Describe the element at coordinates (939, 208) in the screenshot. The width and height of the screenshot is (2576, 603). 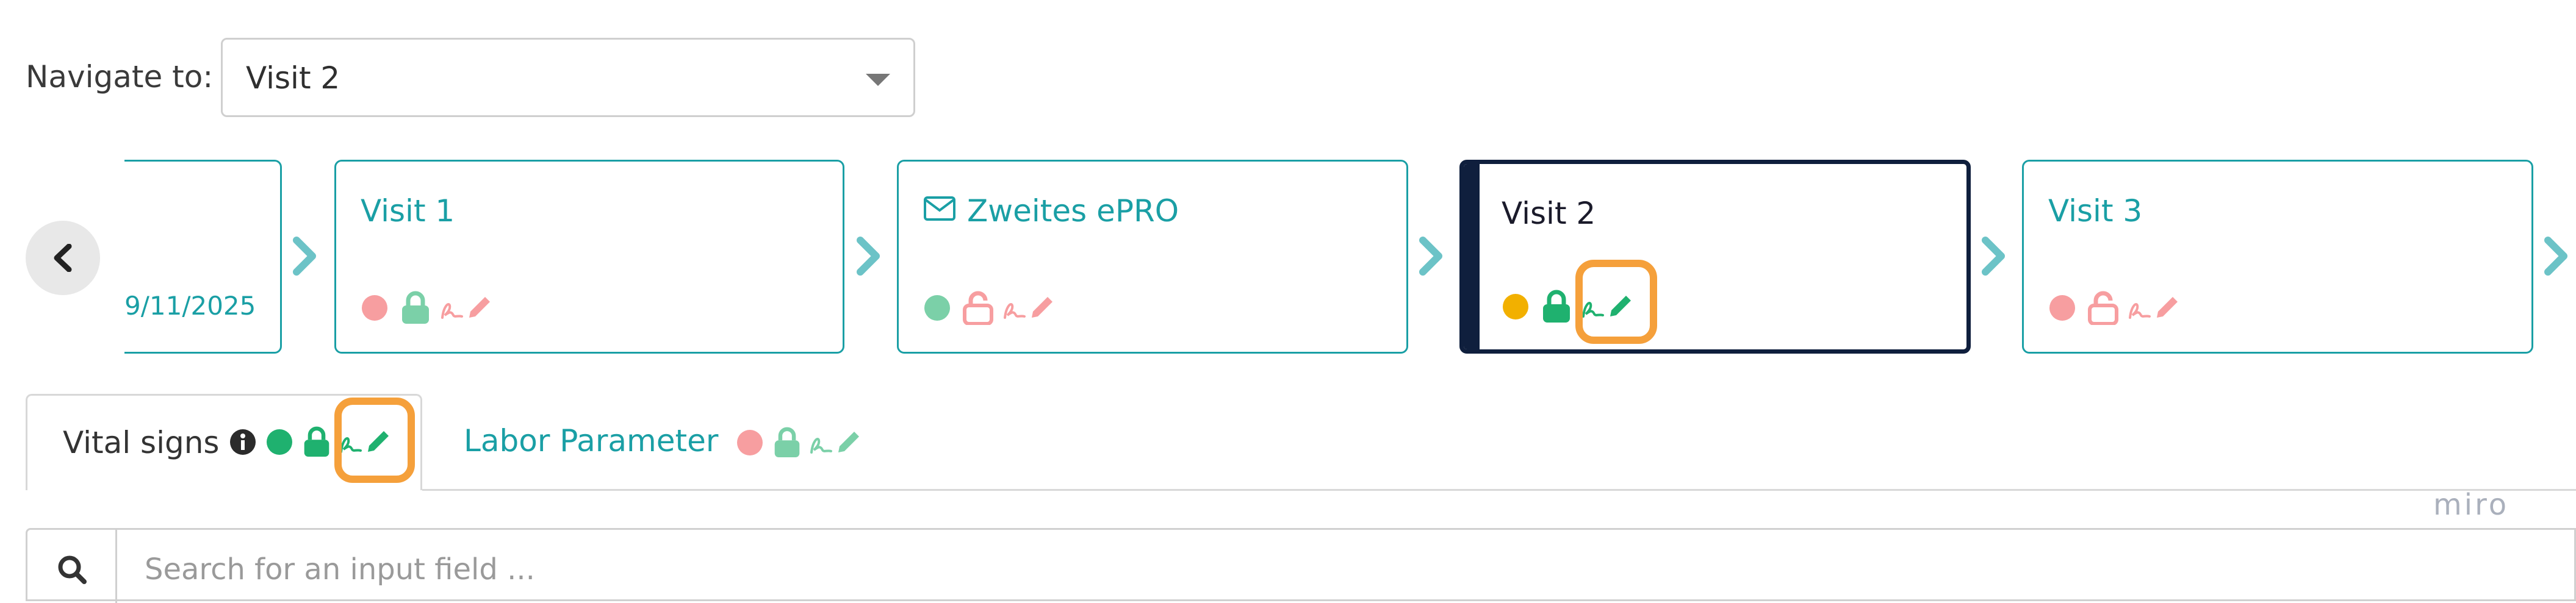
I see `envelope-icon` at that location.